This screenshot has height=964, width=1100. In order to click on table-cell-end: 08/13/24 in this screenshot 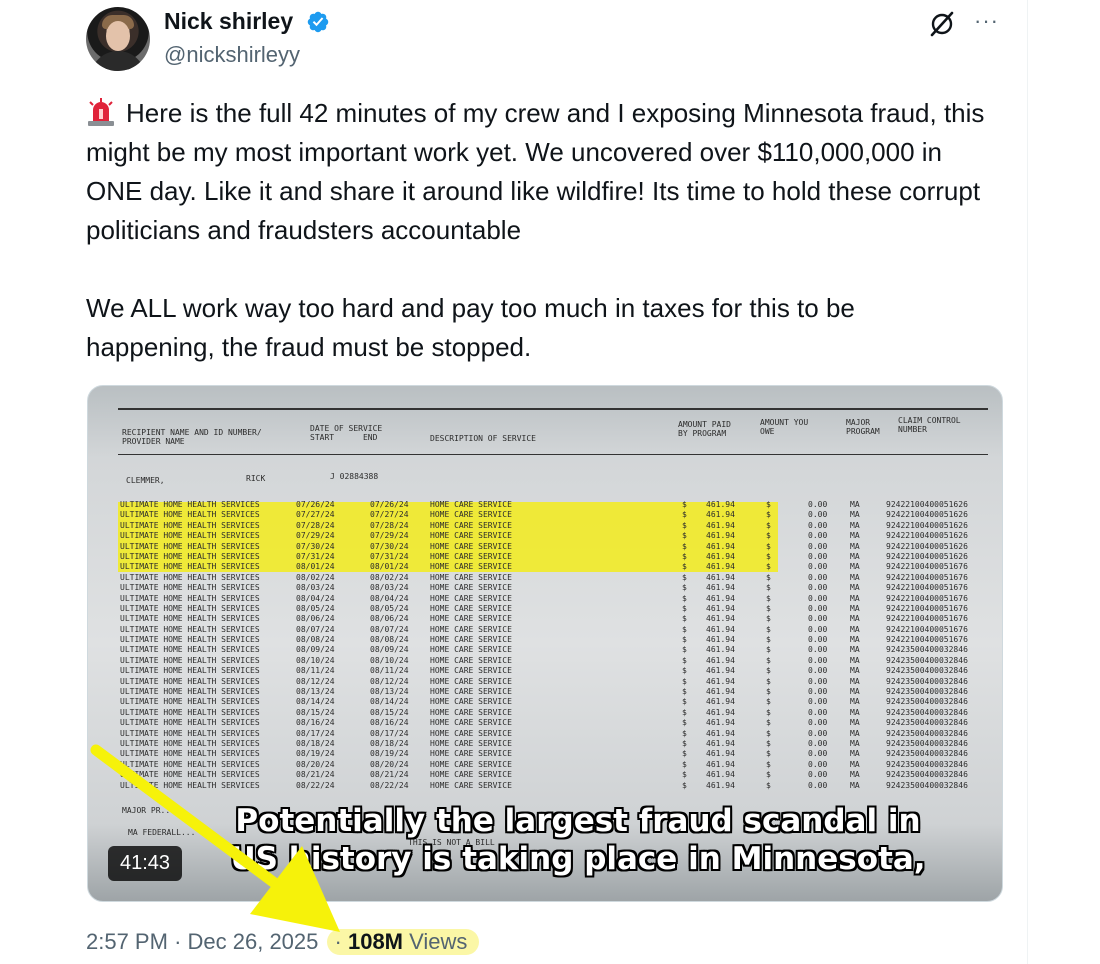, I will do `click(389, 692)`.